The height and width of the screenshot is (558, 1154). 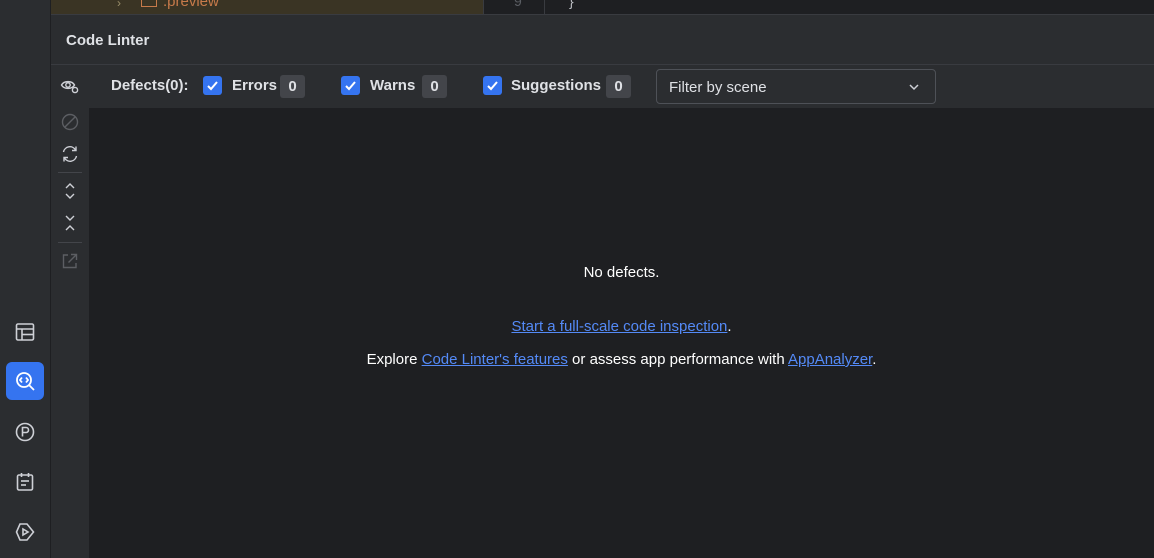 I want to click on tree-item-label: .preview, so click(x=191, y=5).